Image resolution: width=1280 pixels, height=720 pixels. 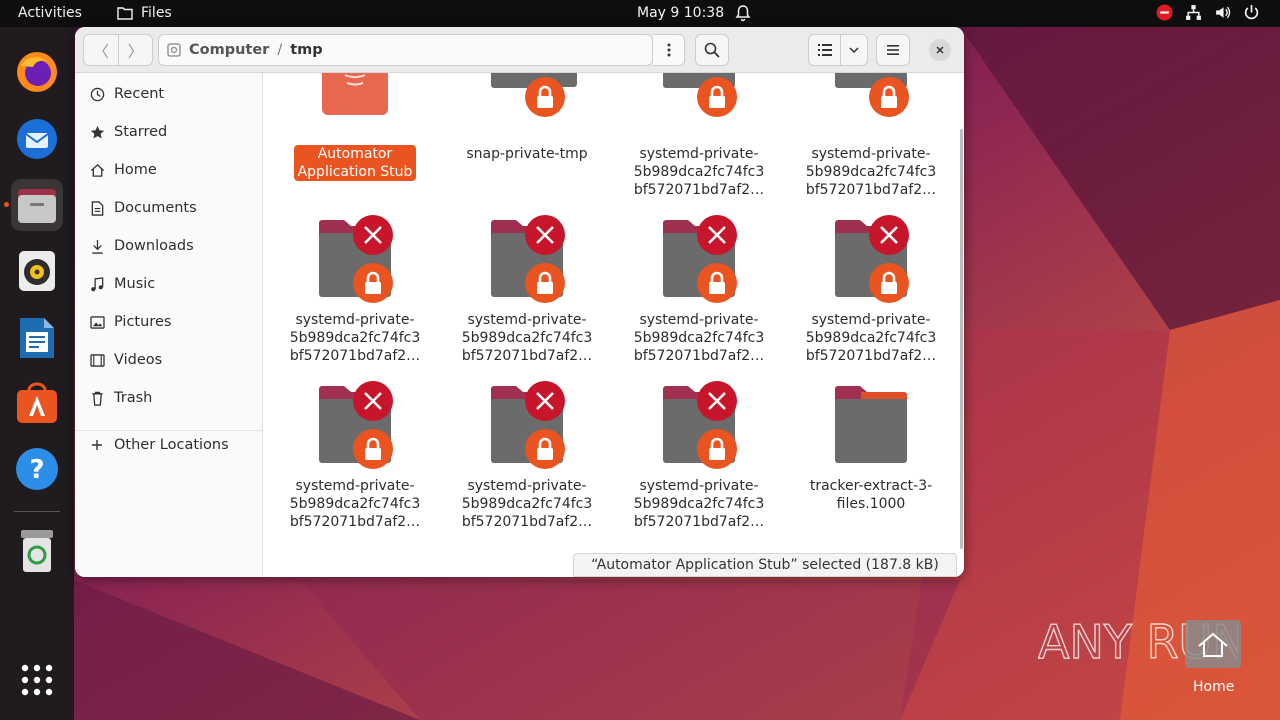 What do you see at coordinates (940, 50) in the screenshot?
I see `close-window-button` at bounding box center [940, 50].